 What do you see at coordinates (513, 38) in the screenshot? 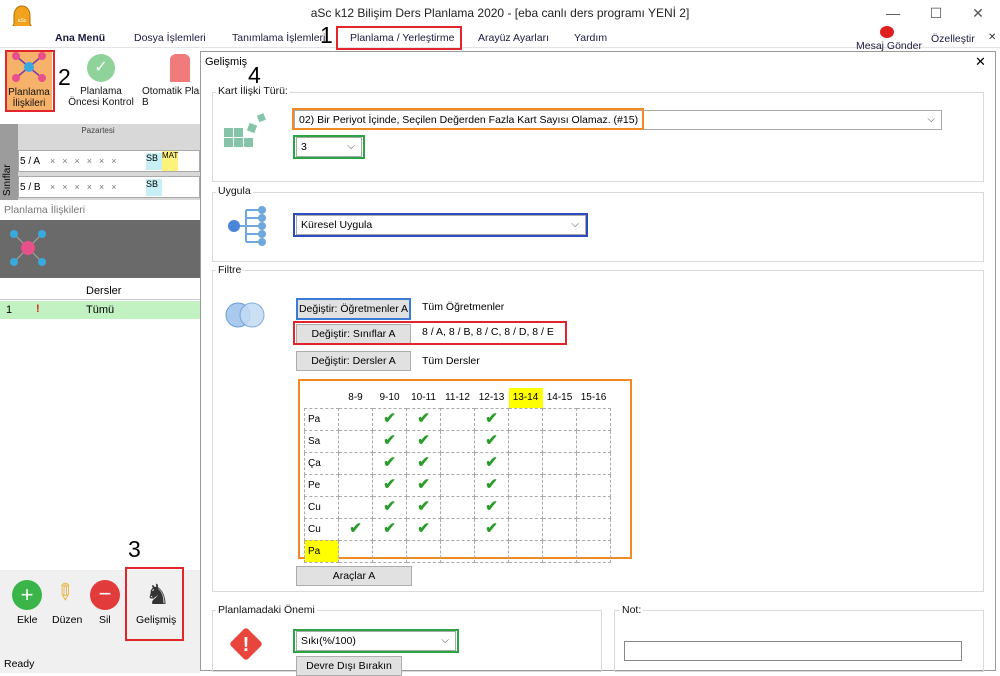
I see `menu-arayuz: Arayüz Ayarları` at bounding box center [513, 38].